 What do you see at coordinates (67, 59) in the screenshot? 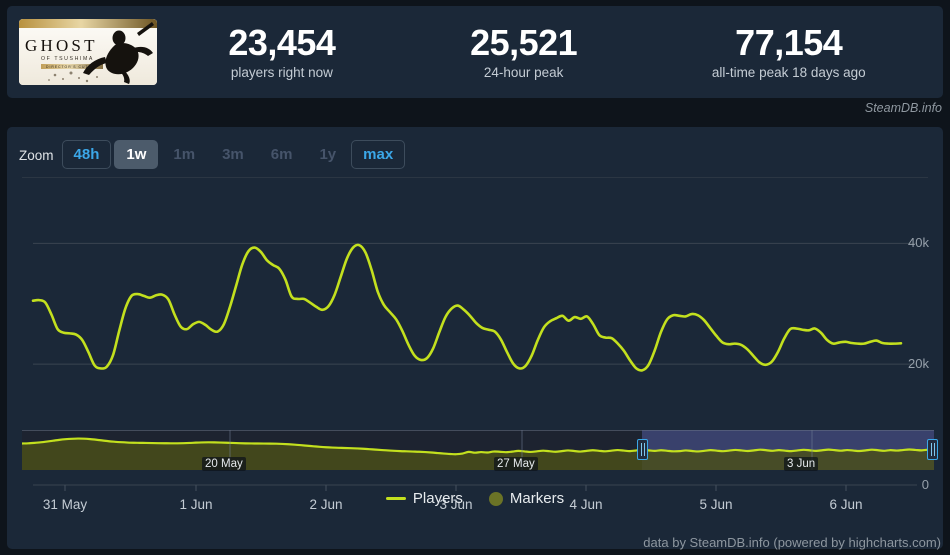
I see `svg-text: OF TSUSHIMA` at bounding box center [67, 59].